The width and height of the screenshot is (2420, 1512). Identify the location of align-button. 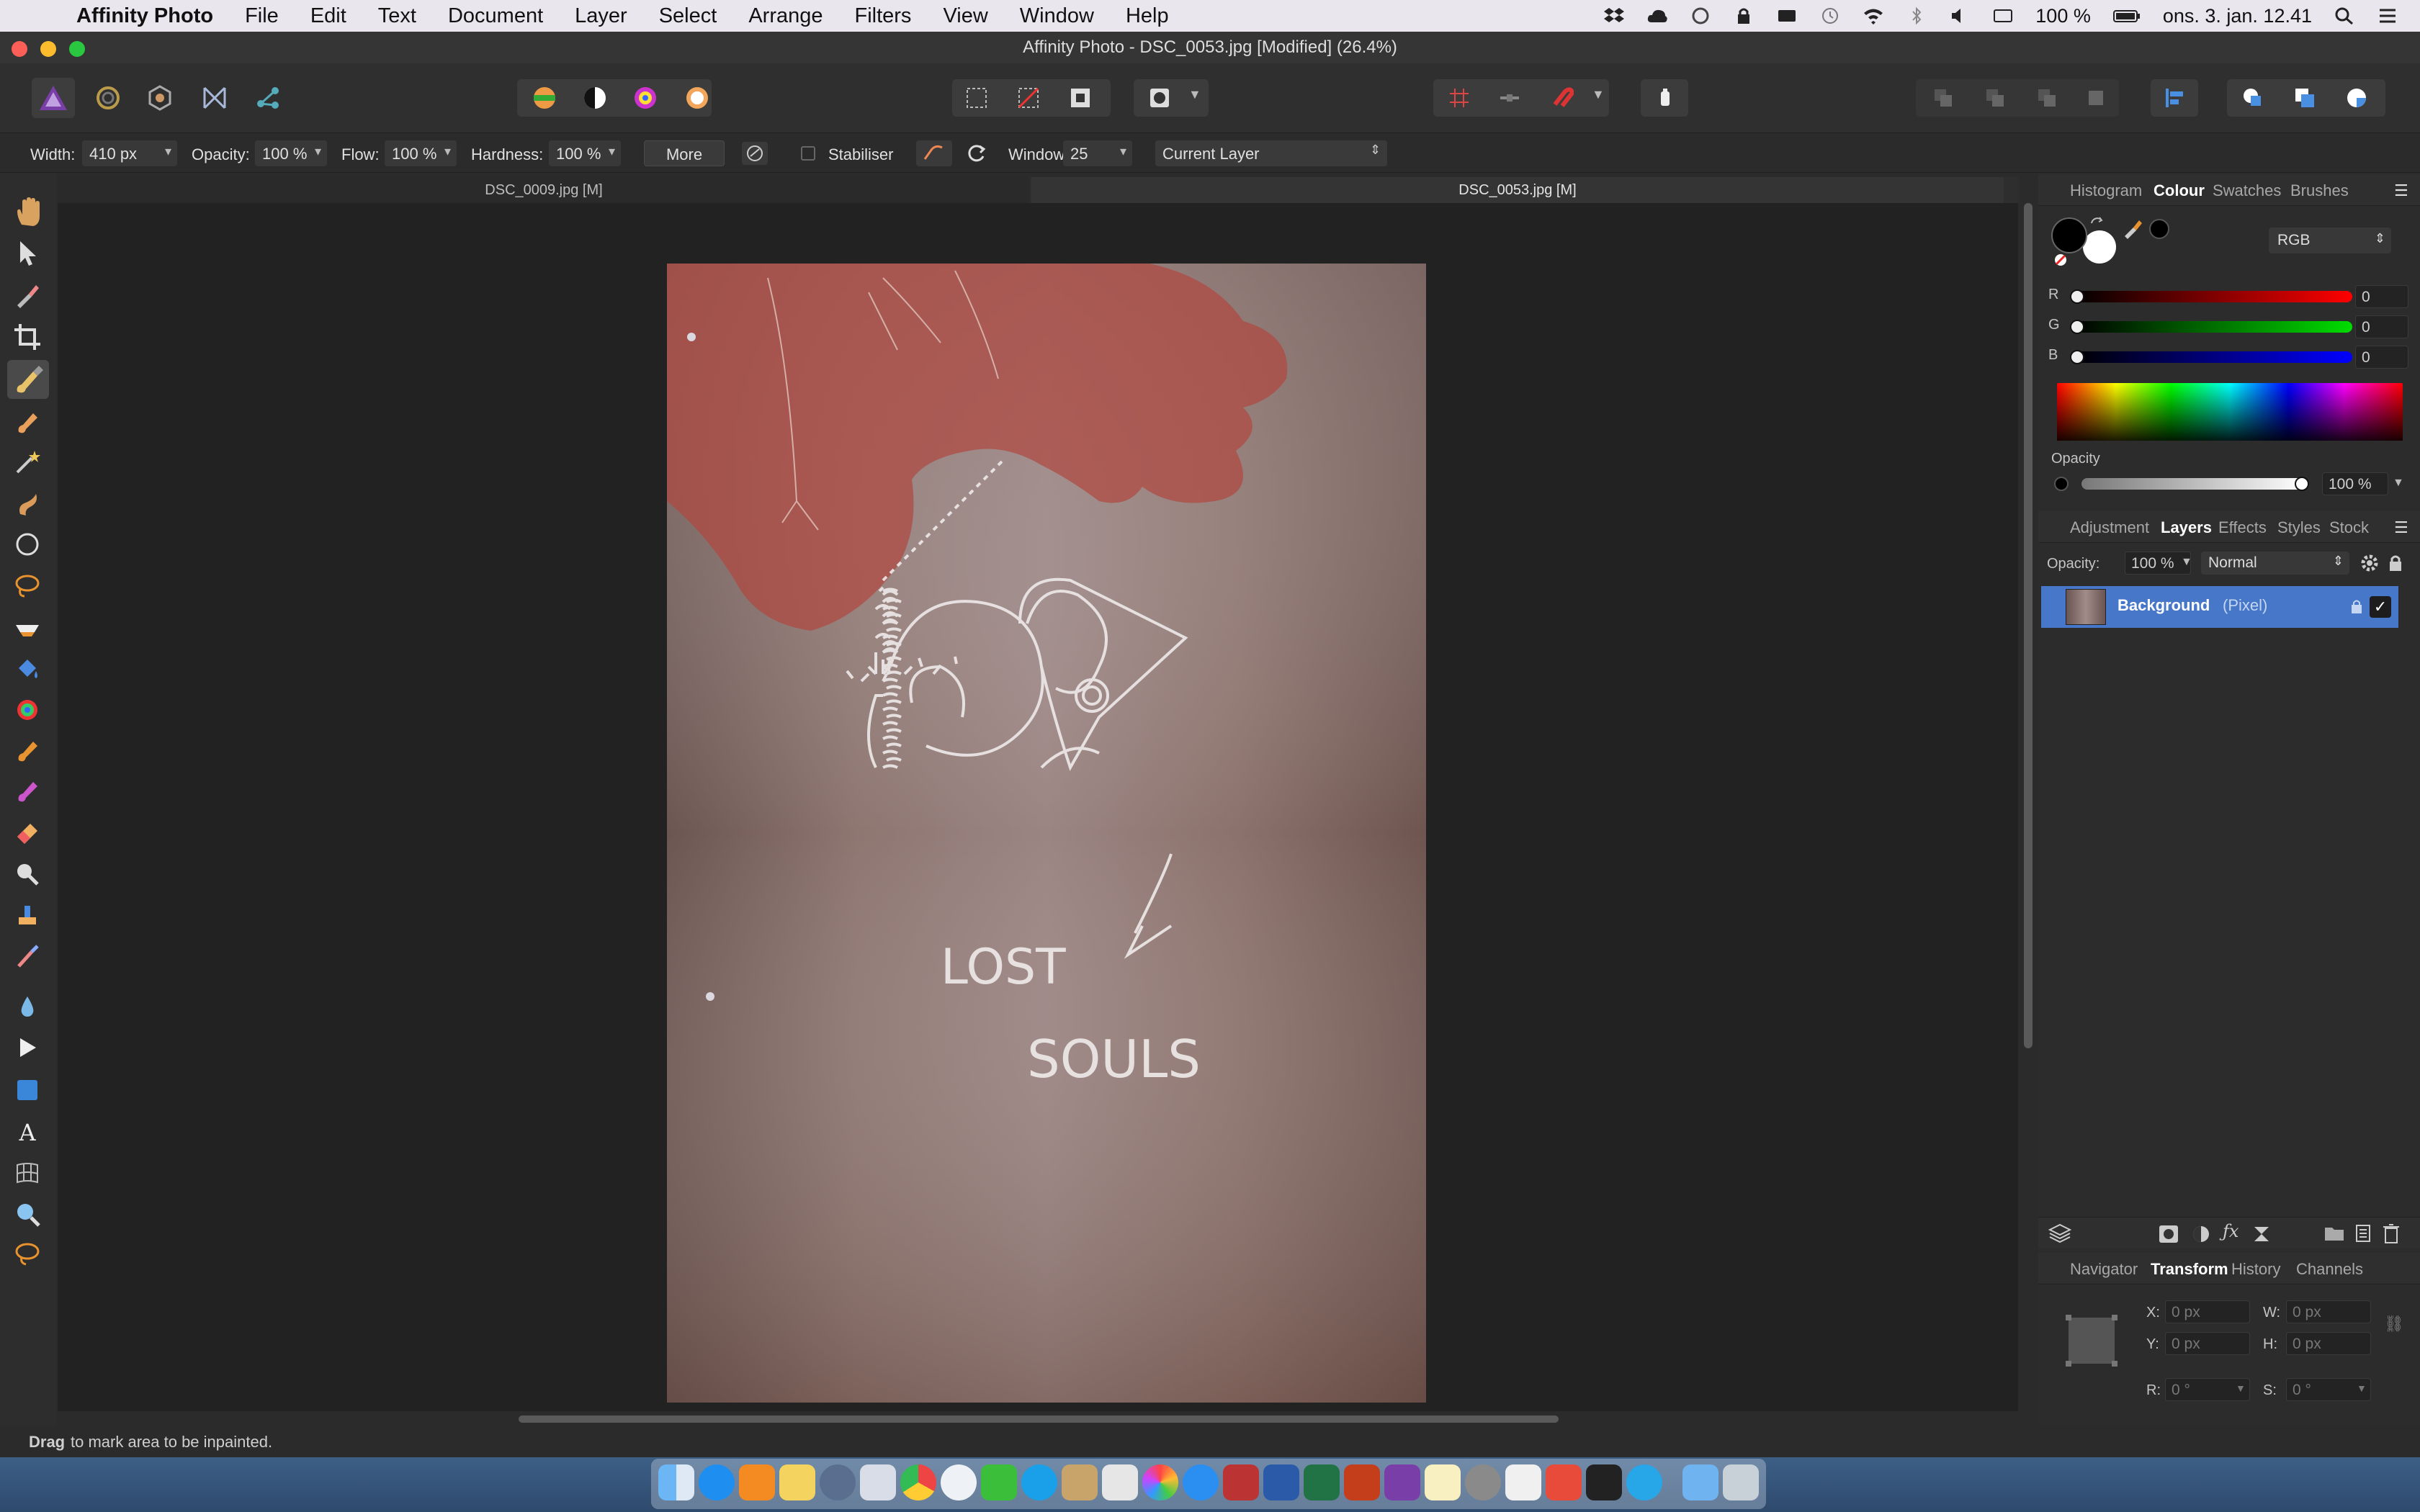
(2175, 98).